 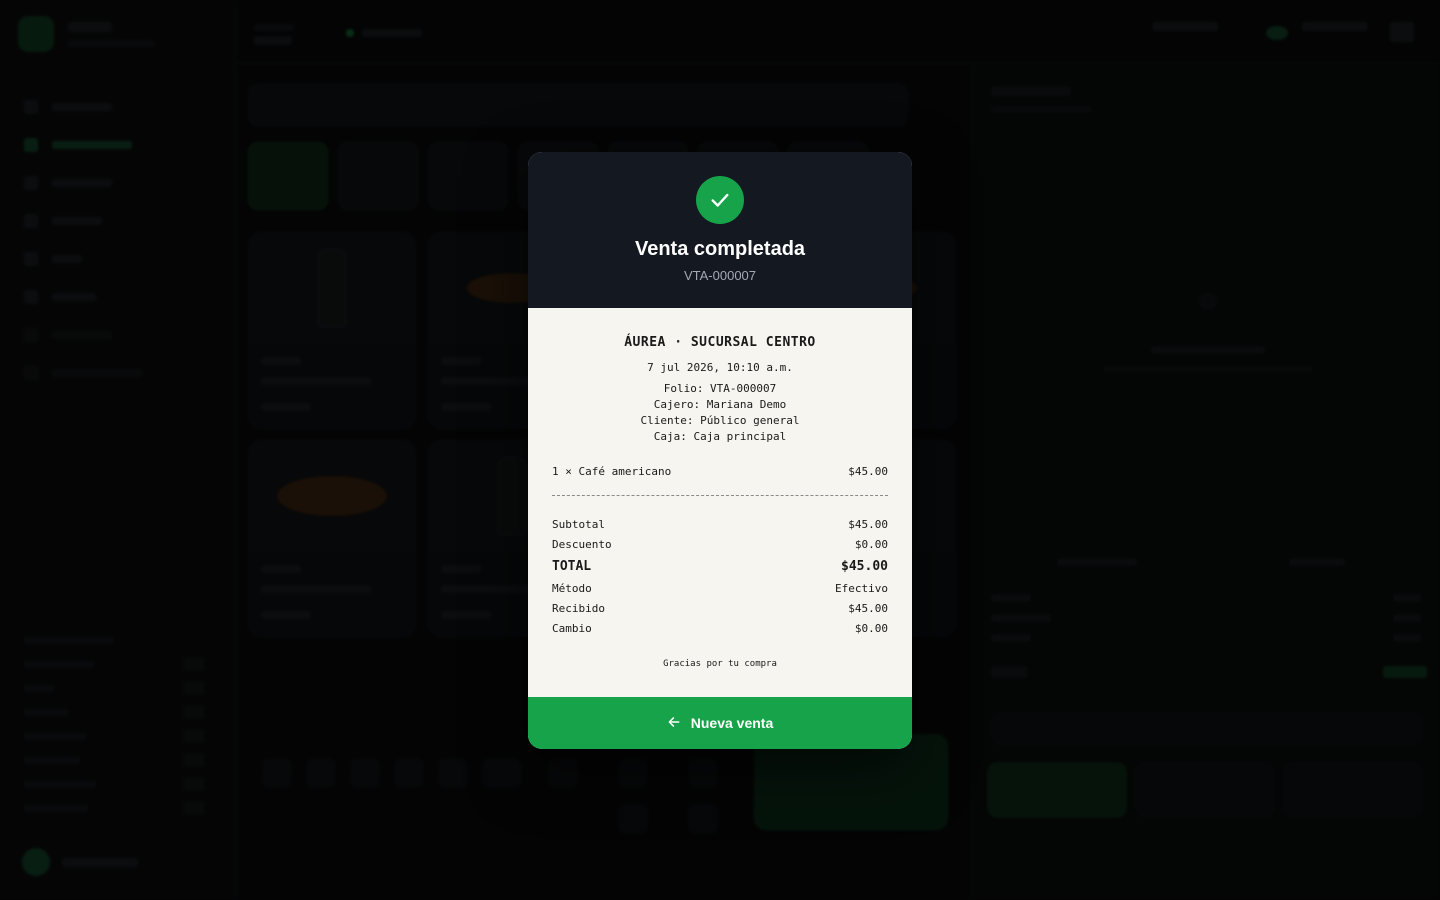 I want to click on receipt-items: 1 × Café americano $45.00, so click(x=720, y=471).